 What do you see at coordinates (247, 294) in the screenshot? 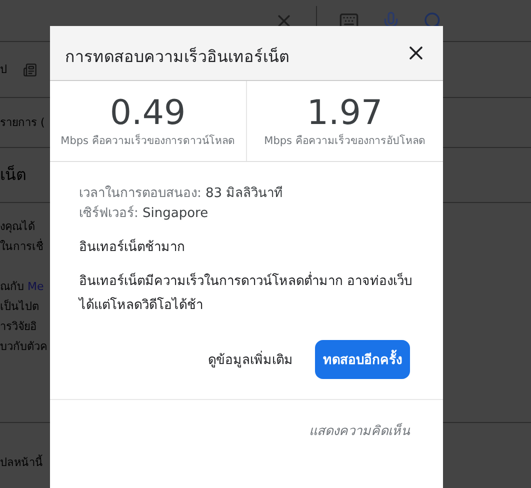
I see `description-text: อินเทอร์เน็ตมีความเร็วในการดาวน์โหลดต่ำมาก อาจท่องเว็บได้แต่โหลดวิดีโอได้ช้า` at bounding box center [247, 294].